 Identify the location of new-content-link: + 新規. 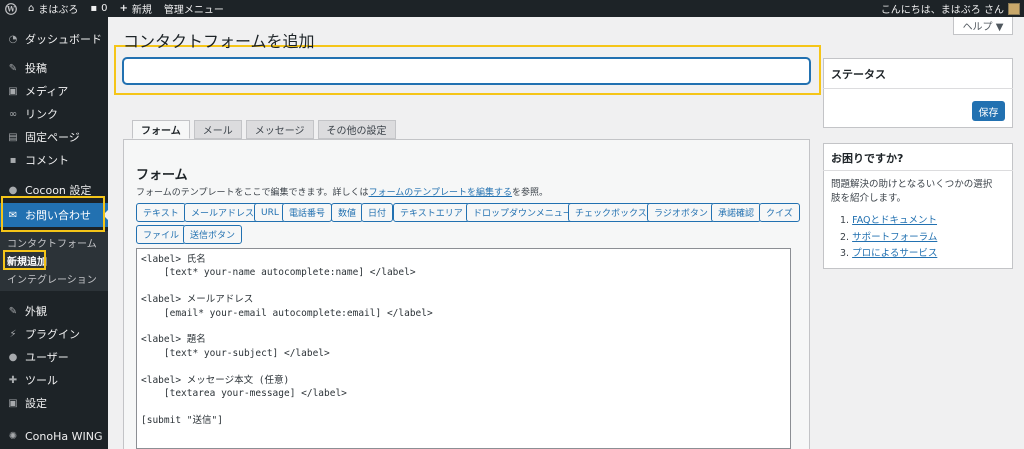
(136, 8).